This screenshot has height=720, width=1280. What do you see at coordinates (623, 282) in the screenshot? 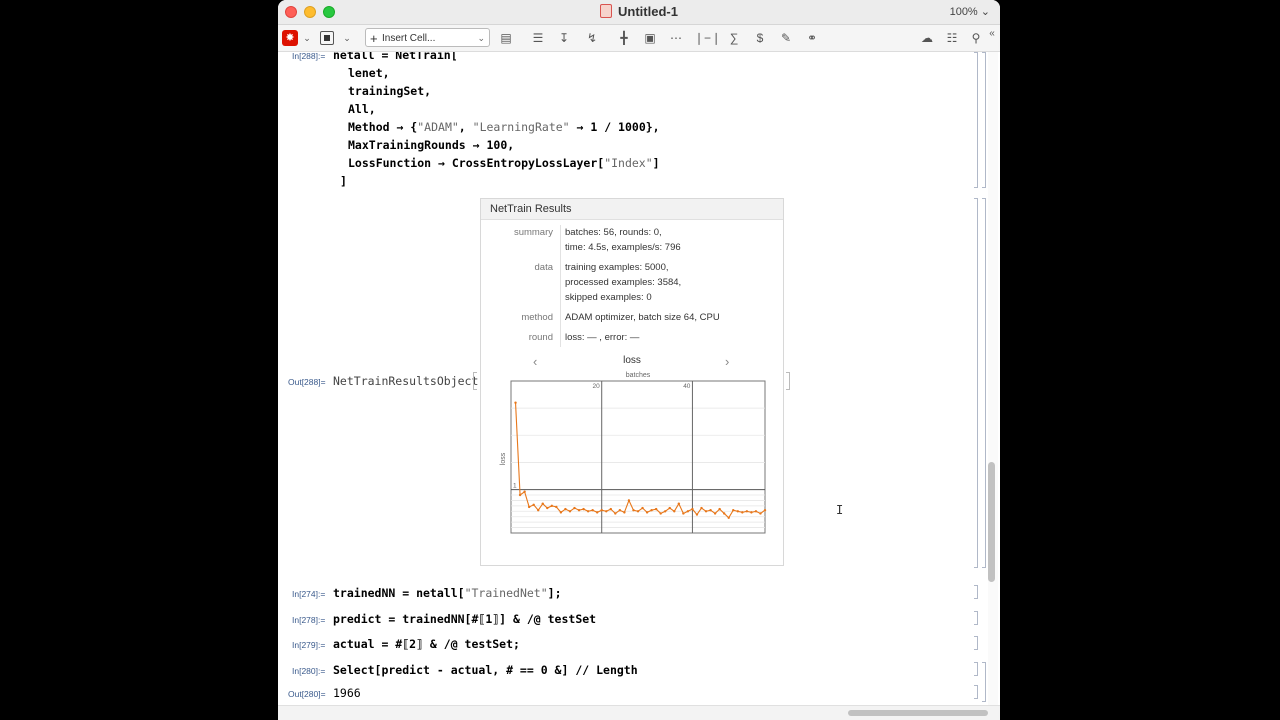
I see `data-line-2: processed examples: 3584,` at bounding box center [623, 282].